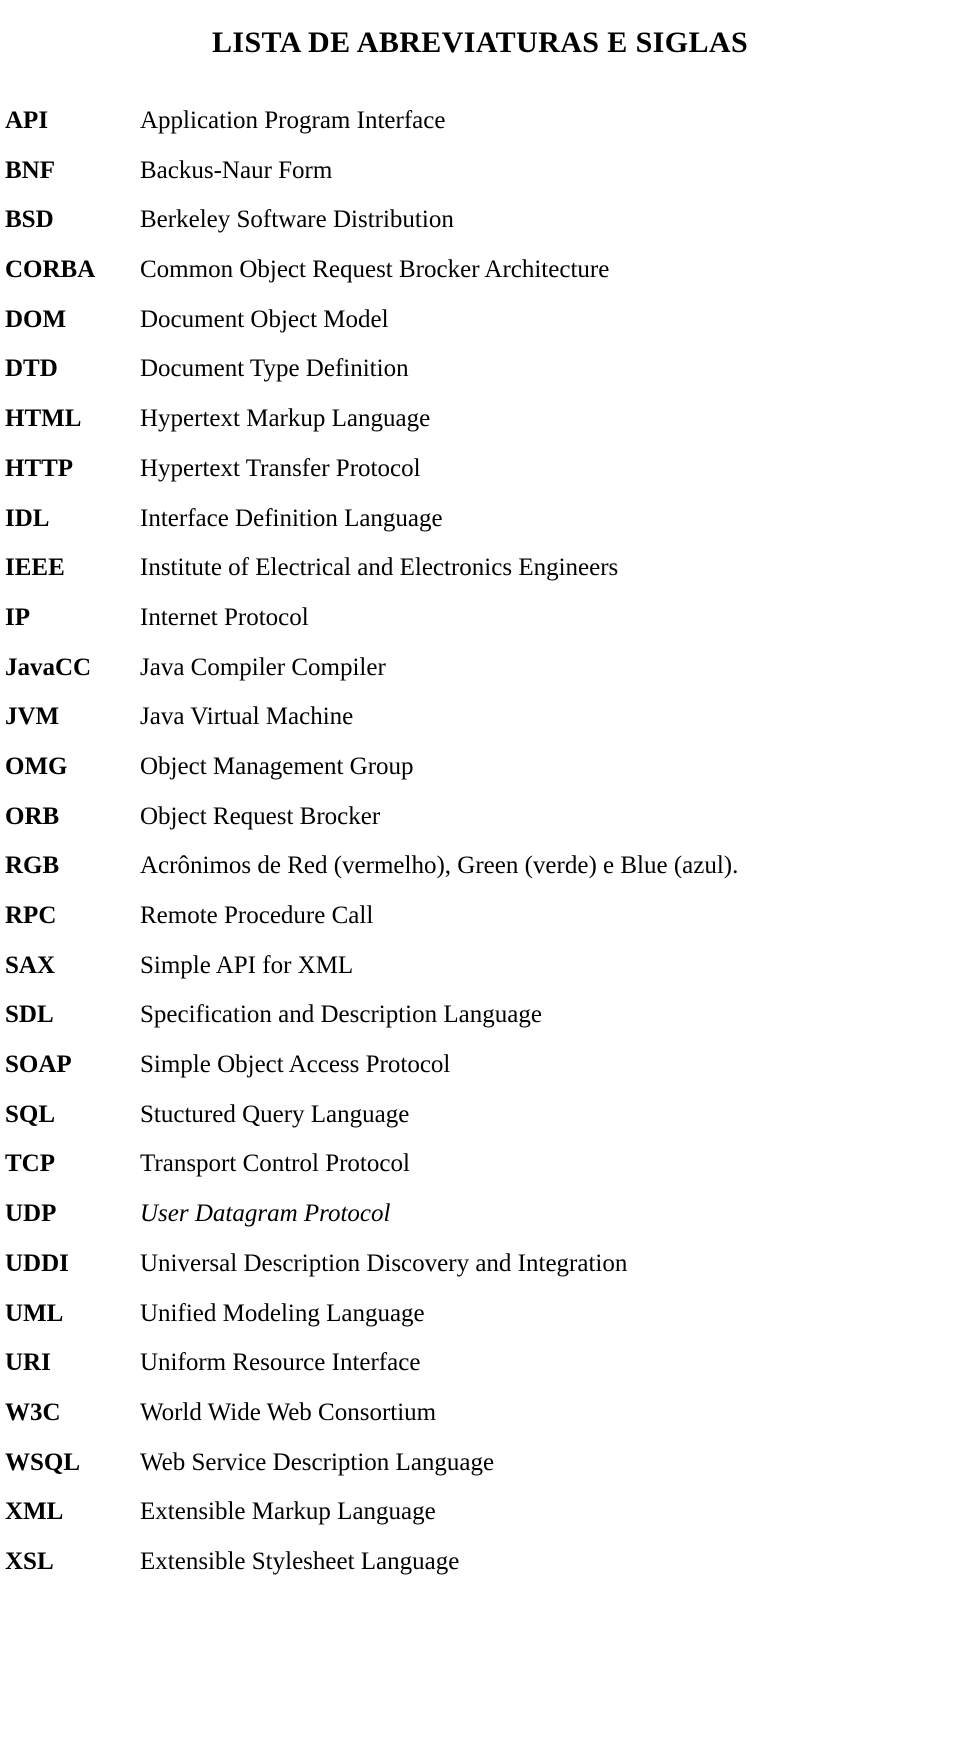 This screenshot has height=1754, width=960. I want to click on abbreviation-row: JVM Java Virtual Machine, so click(480, 717).